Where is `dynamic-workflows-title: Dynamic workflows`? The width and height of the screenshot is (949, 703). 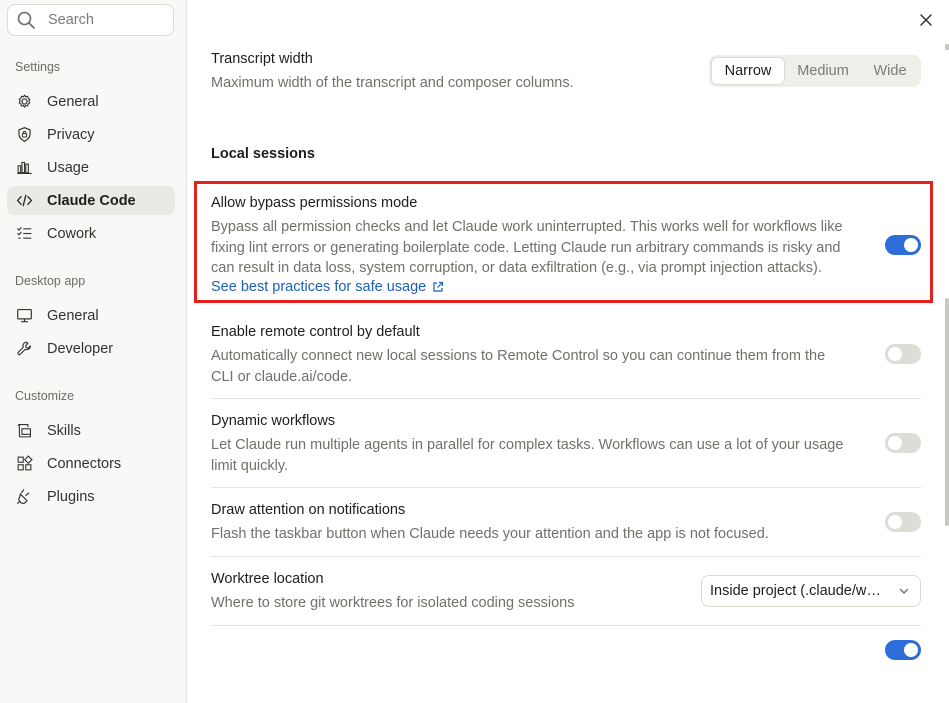 dynamic-workflows-title: Dynamic workflows is located at coordinates (273, 421).